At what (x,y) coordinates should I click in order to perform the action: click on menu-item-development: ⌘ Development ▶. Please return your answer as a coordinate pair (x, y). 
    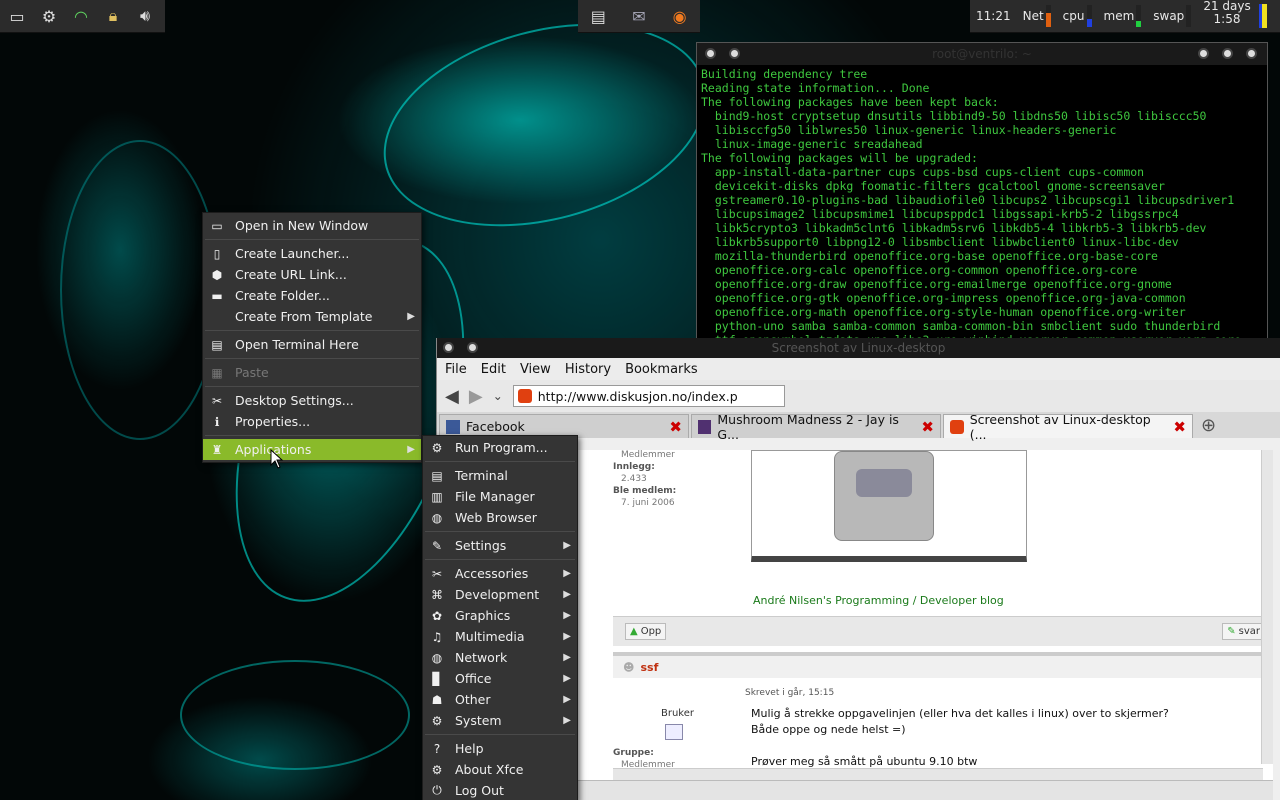
    Looking at the image, I should click on (500, 594).